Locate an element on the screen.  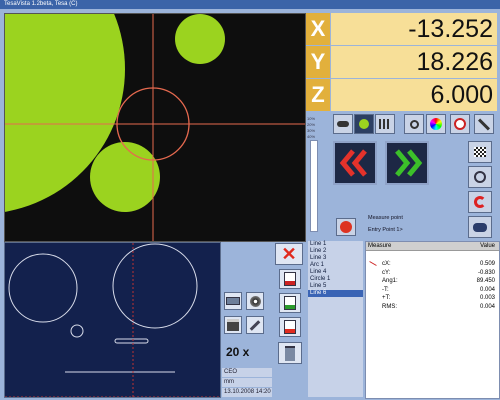
light-icon is located at coordinates (364, 124).